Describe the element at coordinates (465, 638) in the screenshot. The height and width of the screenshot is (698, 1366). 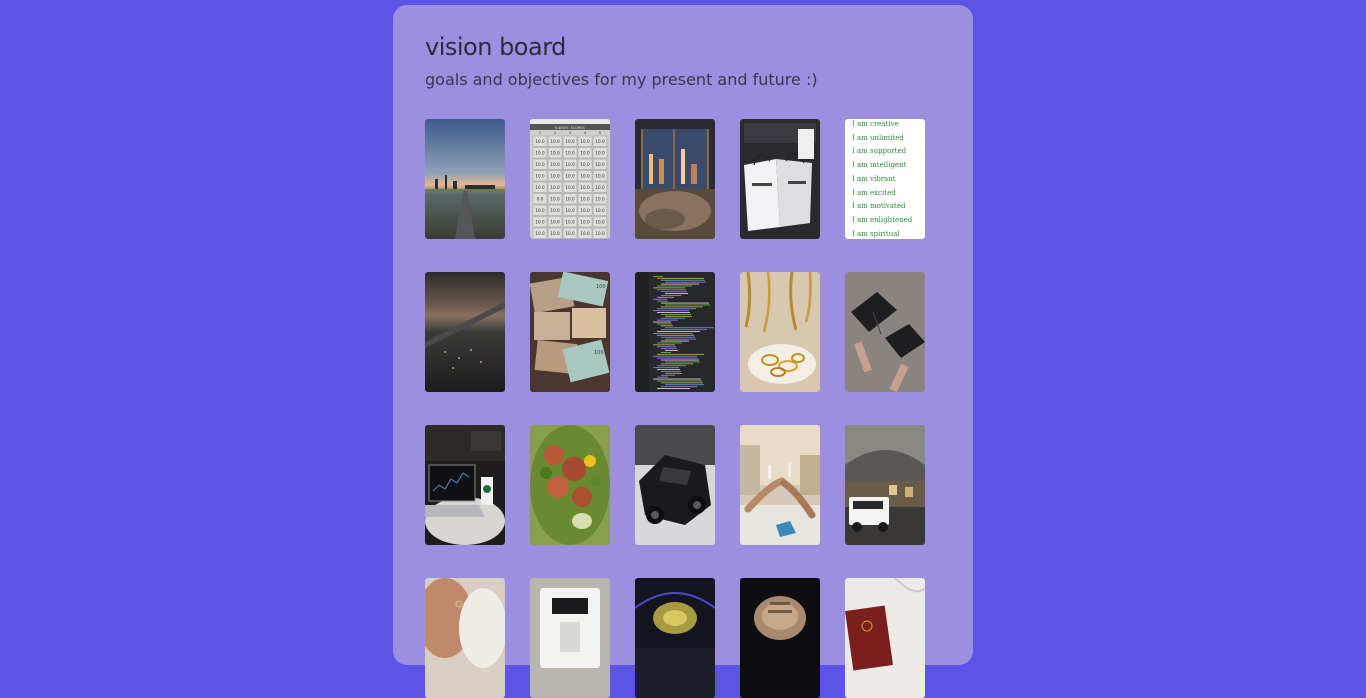
I see `portrait-photo` at that location.